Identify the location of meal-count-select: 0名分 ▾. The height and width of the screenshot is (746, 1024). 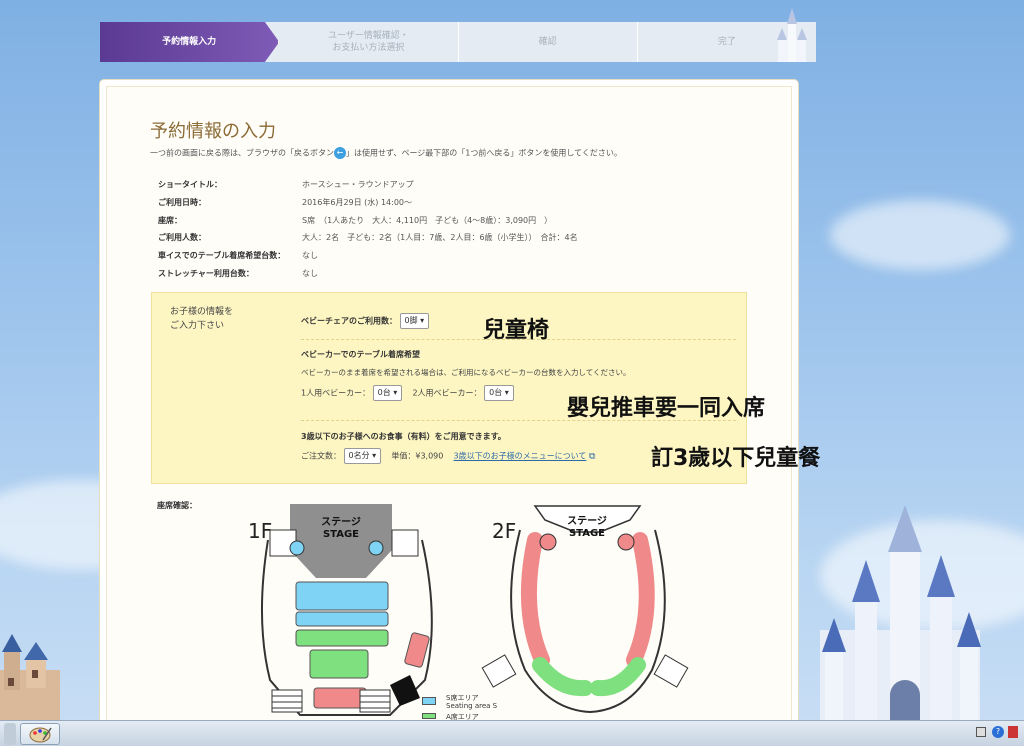
(362, 456).